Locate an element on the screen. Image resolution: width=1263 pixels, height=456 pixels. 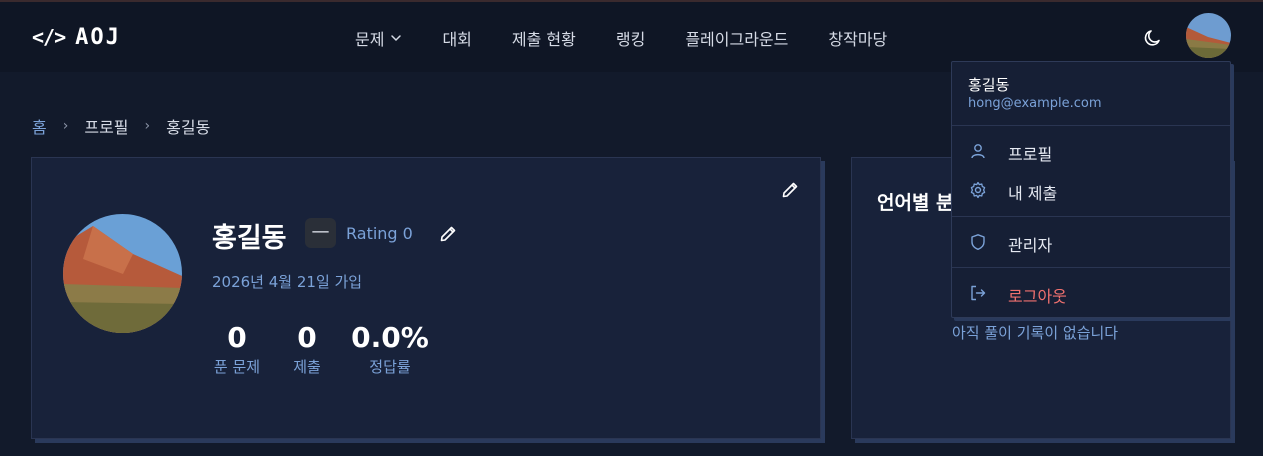
stat-submissions: 0 제출 is located at coordinates (307, 349).